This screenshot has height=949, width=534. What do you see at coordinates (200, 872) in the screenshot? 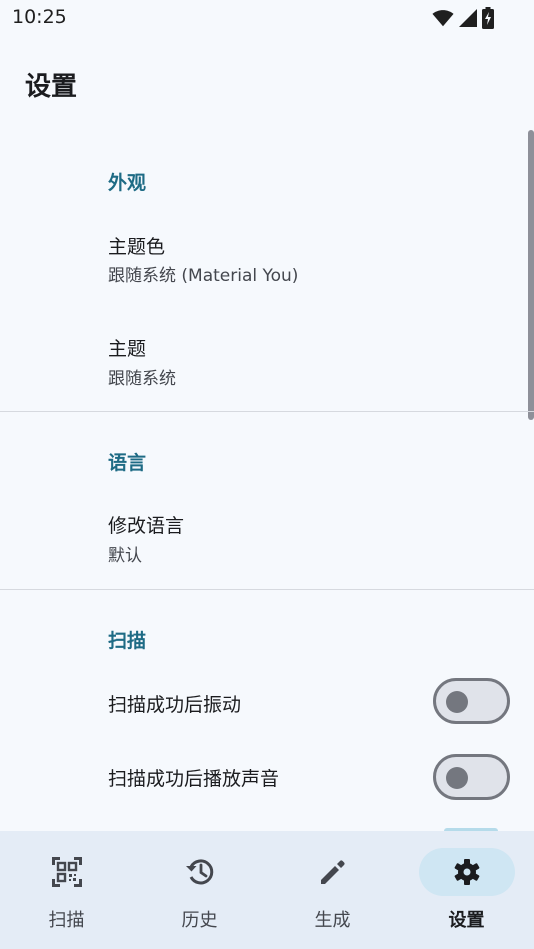
I see `history-icon` at bounding box center [200, 872].